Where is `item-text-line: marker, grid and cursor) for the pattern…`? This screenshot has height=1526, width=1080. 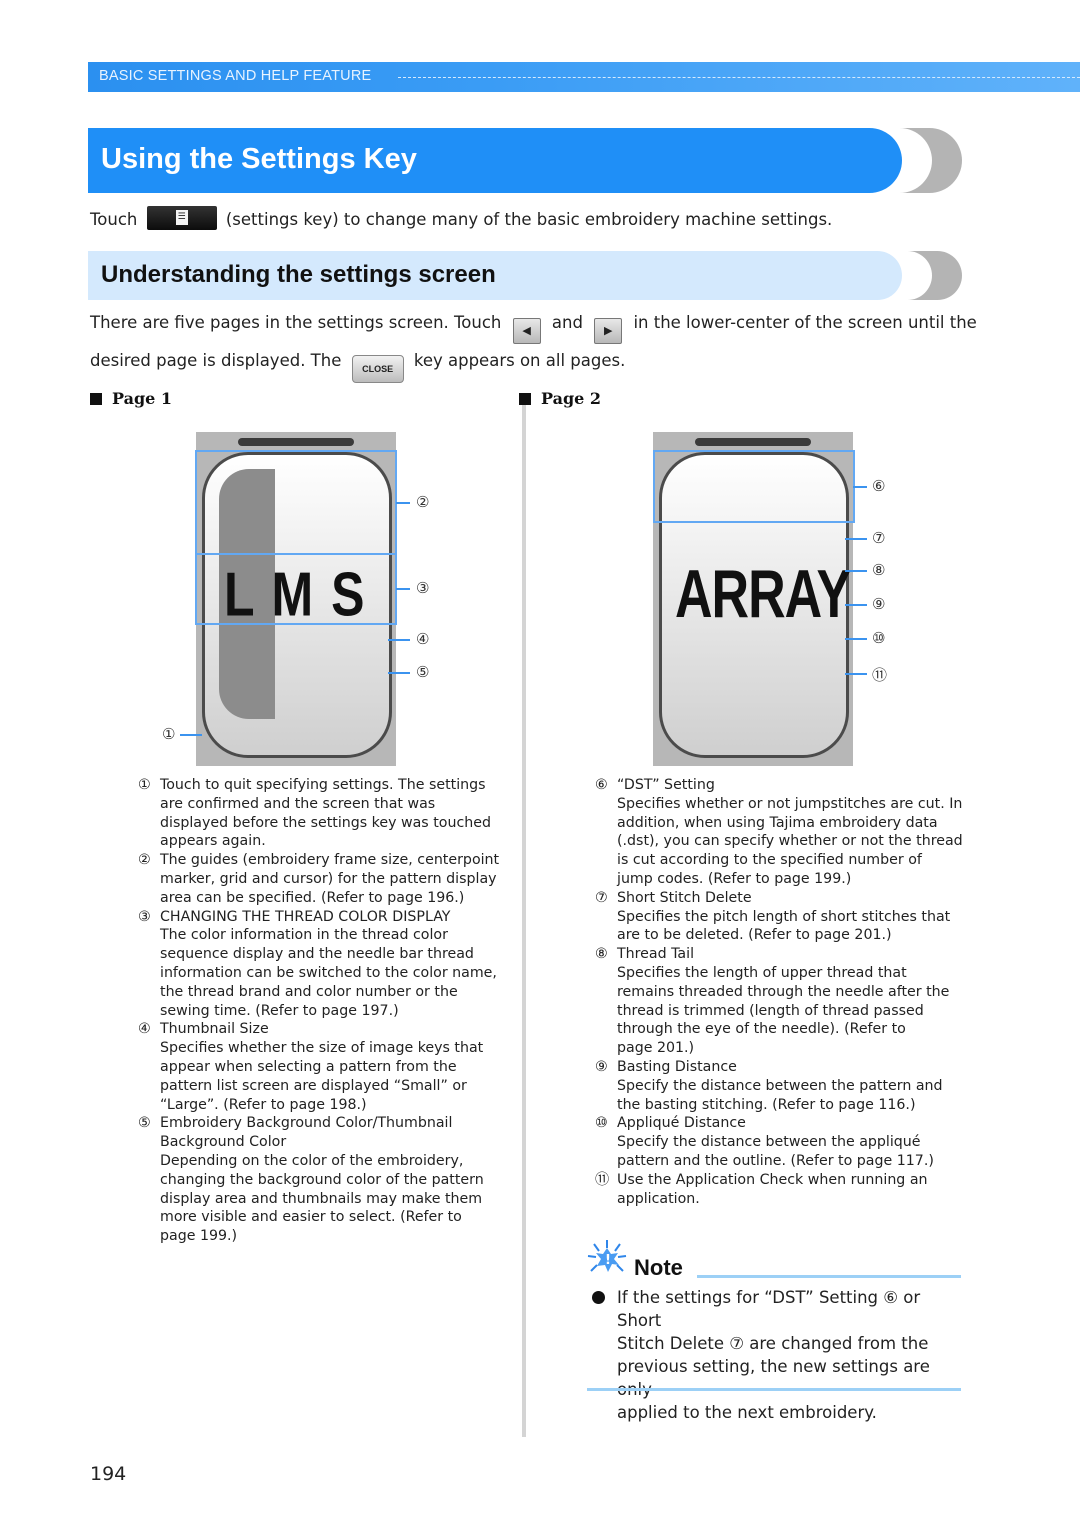 item-text-line: marker, grid and cursor) for the pattern… is located at coordinates (328, 878).